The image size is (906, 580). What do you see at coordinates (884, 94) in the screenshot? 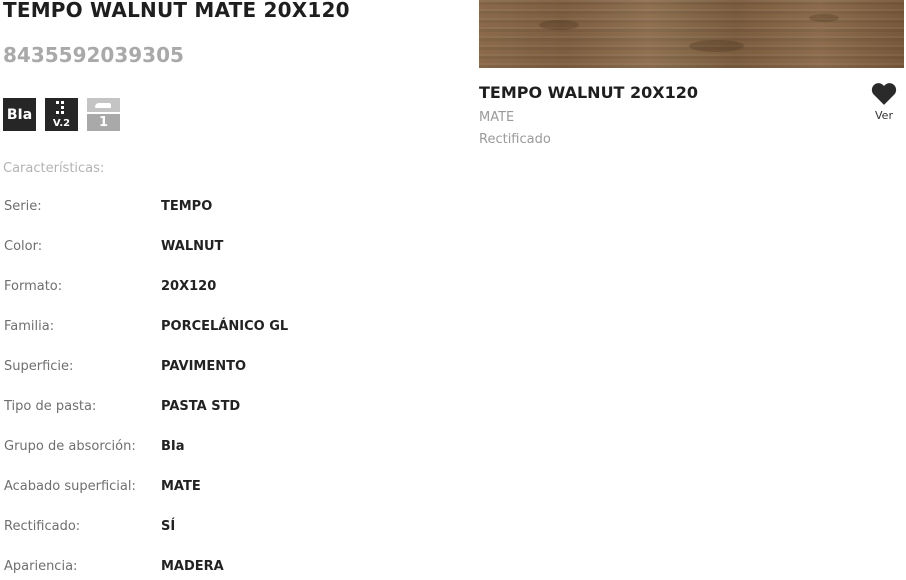
I see `heart-icon` at bounding box center [884, 94].